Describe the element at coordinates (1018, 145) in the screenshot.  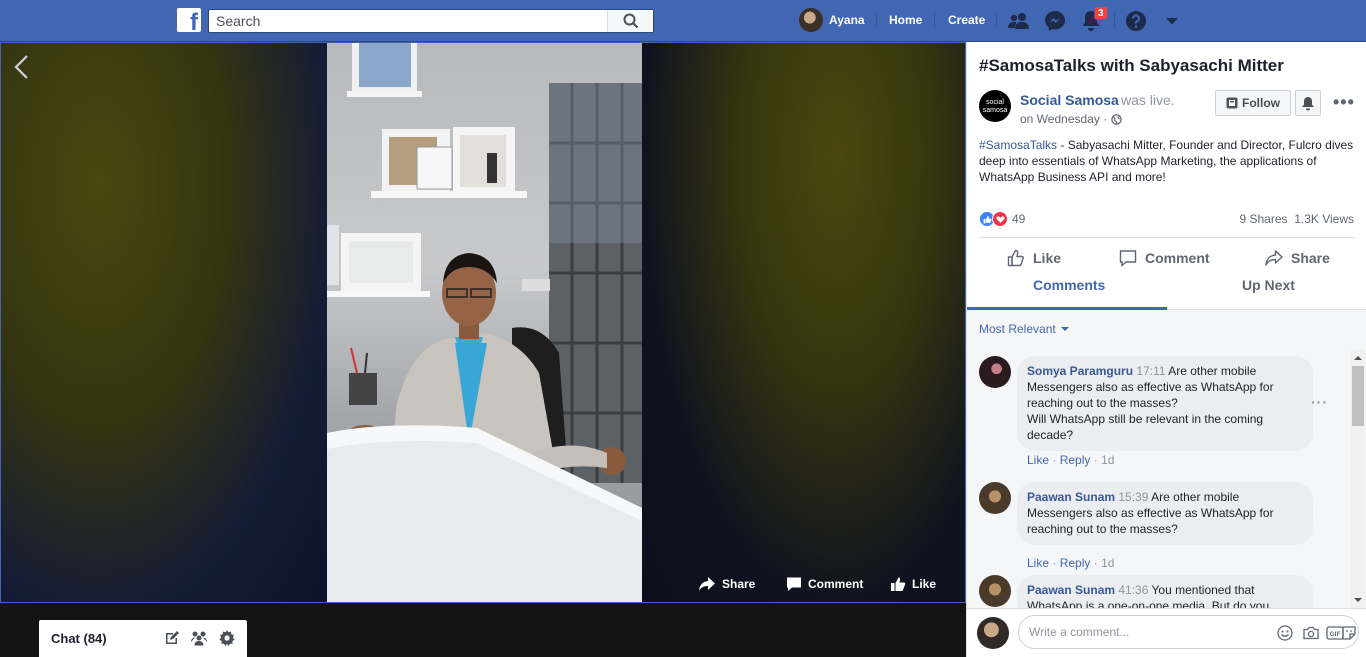
I see `hashtag-link: #SamosaTalks` at that location.